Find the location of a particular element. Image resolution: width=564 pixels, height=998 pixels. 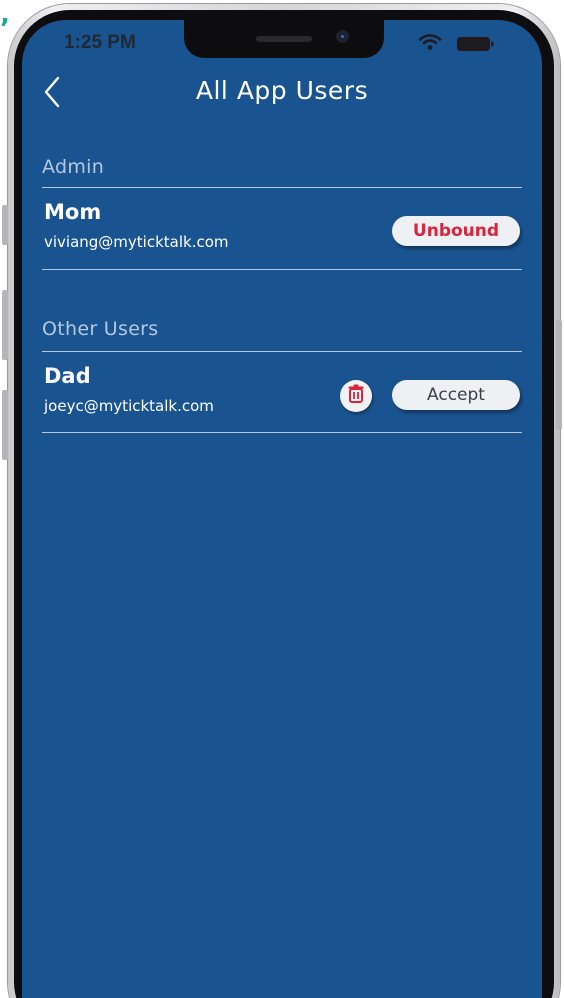

stray-mark: ’ is located at coordinates (5, 29).